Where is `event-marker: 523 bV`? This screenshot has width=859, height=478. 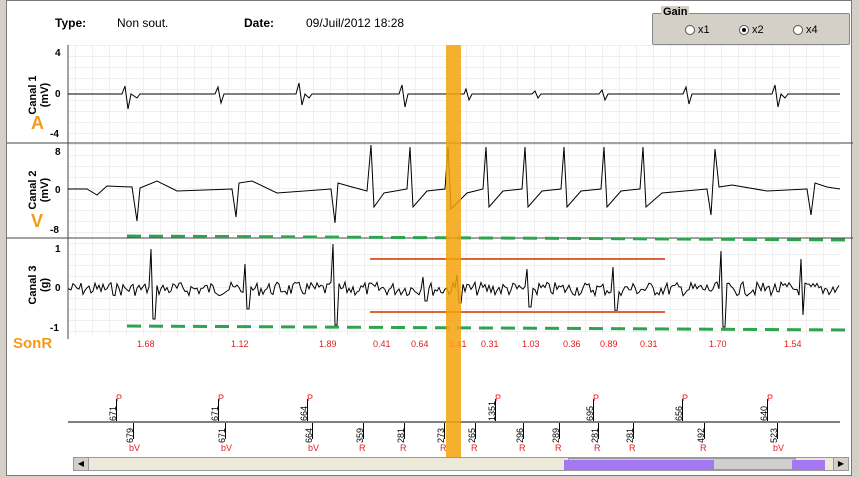 event-marker: 523 bV is located at coordinates (777, 440).